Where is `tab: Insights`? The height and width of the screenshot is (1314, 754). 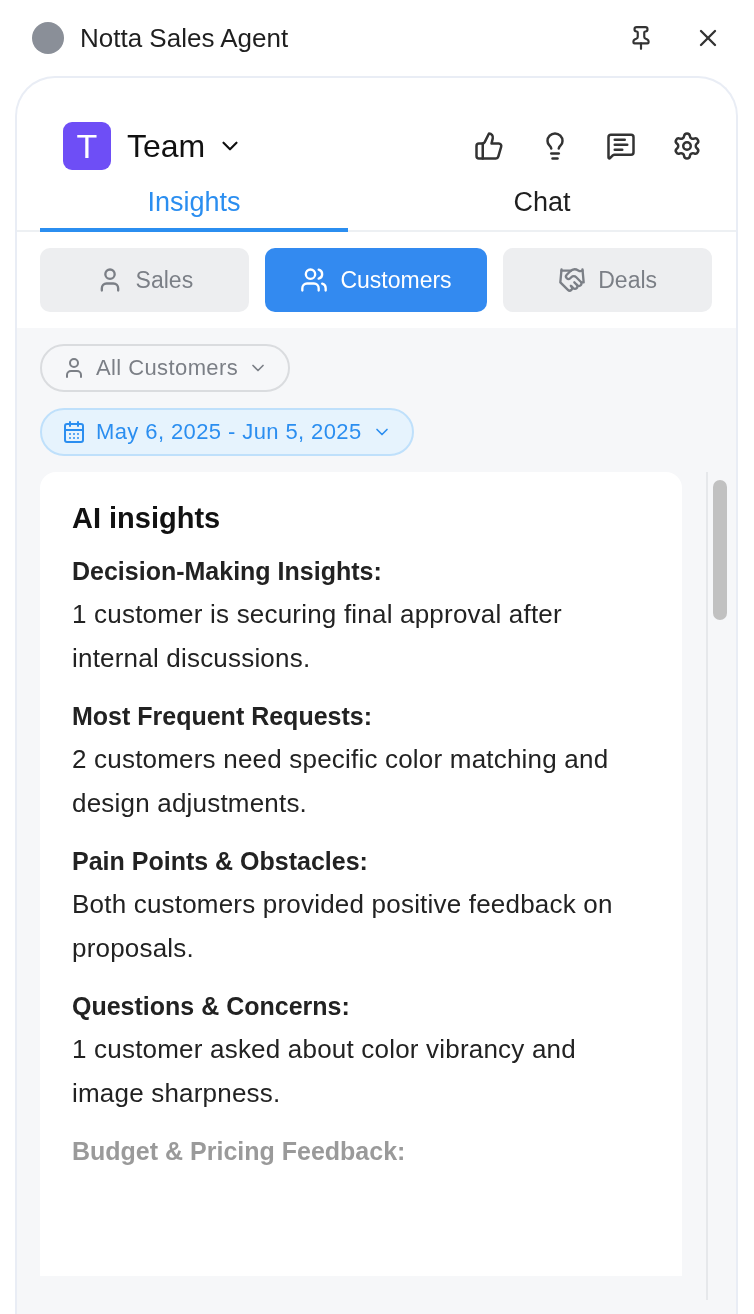 tab: Insights is located at coordinates (194, 206).